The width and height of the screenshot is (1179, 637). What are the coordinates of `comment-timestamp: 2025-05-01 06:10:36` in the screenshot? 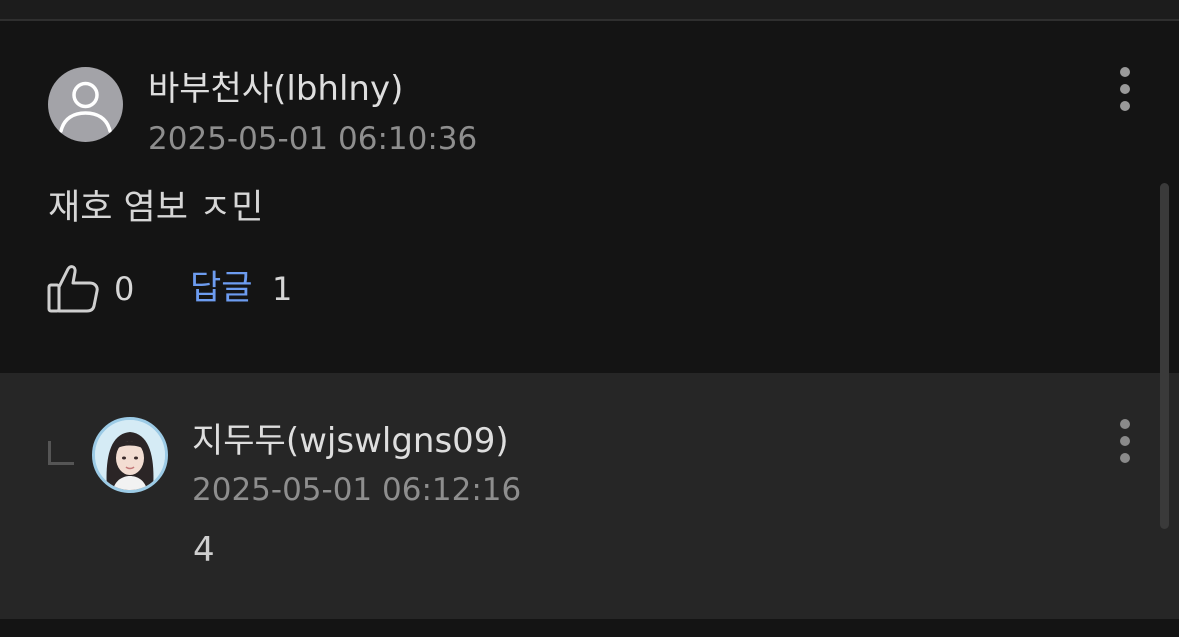 It's located at (313, 139).